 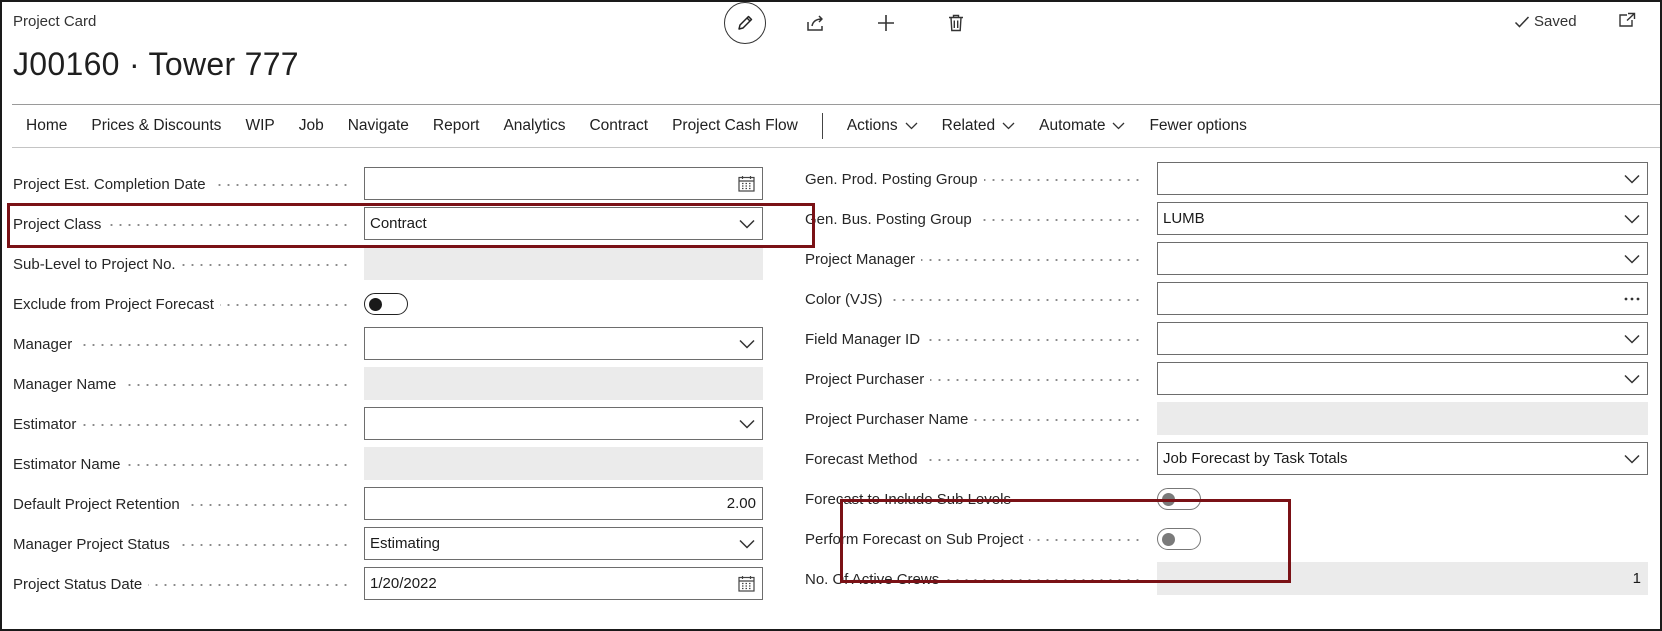 I want to click on field-manager-id-select, so click(x=1402, y=338).